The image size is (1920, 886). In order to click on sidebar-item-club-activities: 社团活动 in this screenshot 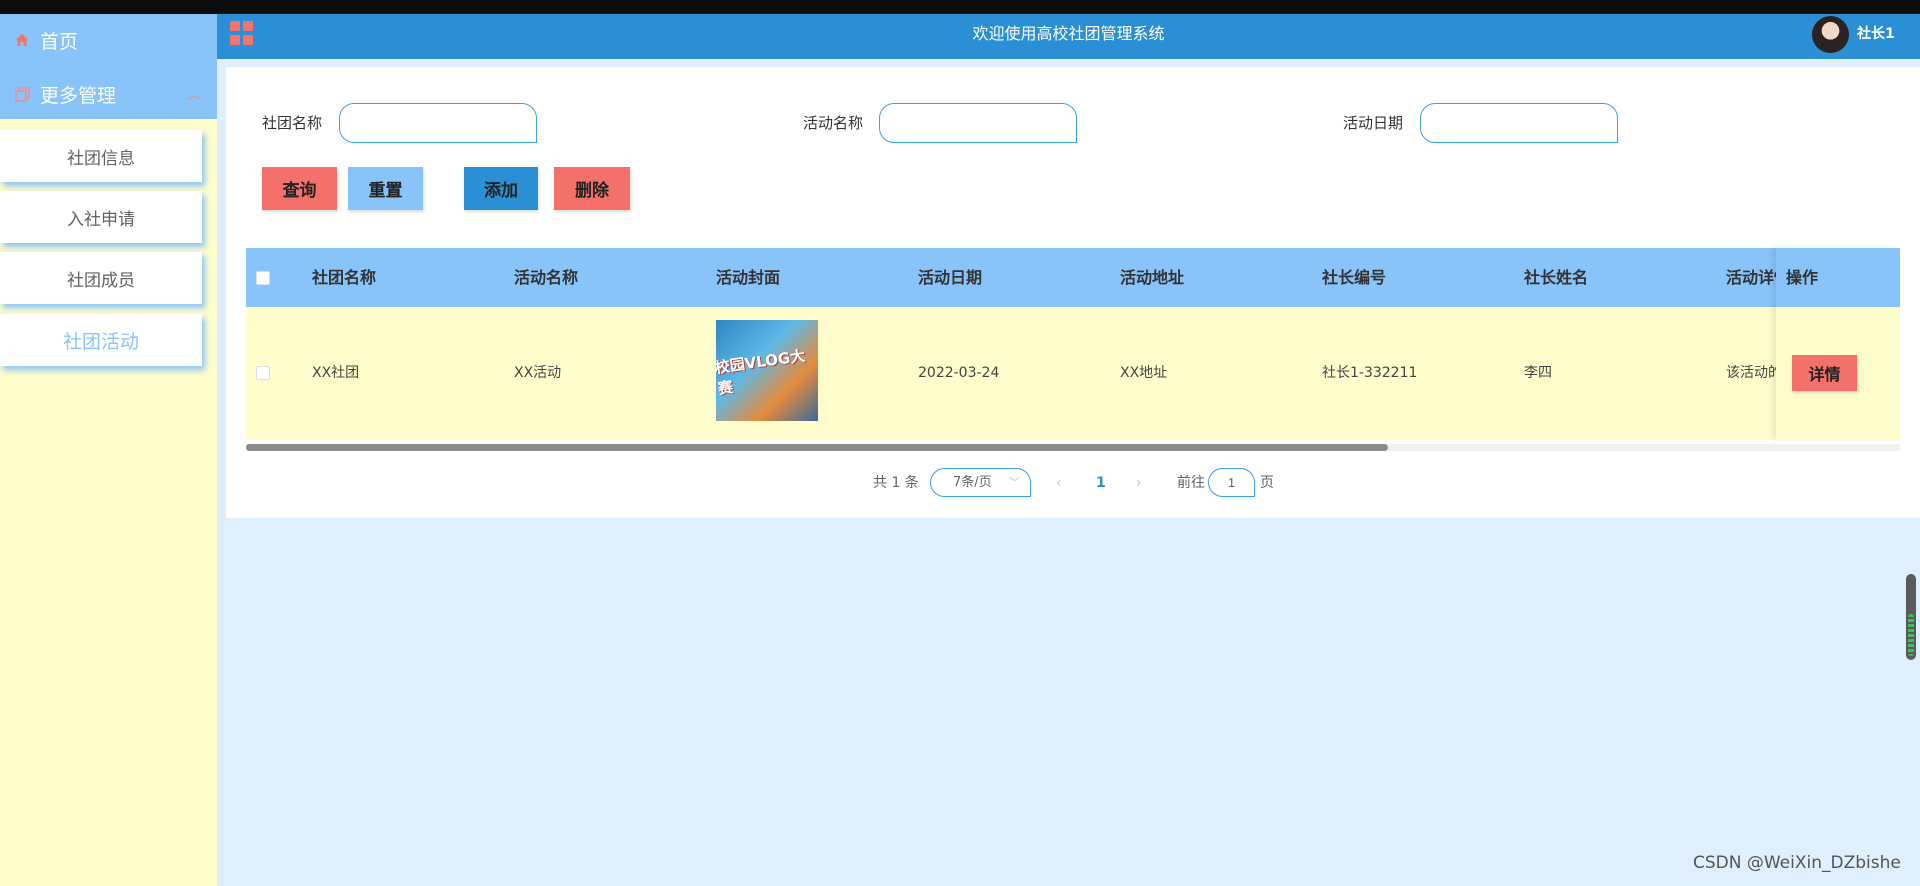, I will do `click(101, 340)`.